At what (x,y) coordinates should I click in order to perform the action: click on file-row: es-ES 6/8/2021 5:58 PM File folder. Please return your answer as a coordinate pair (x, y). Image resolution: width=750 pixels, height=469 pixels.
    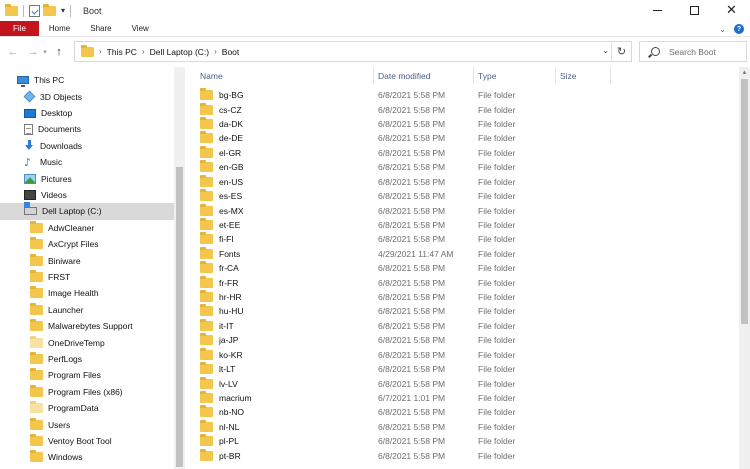
    Looking at the image, I should click on (376, 196).